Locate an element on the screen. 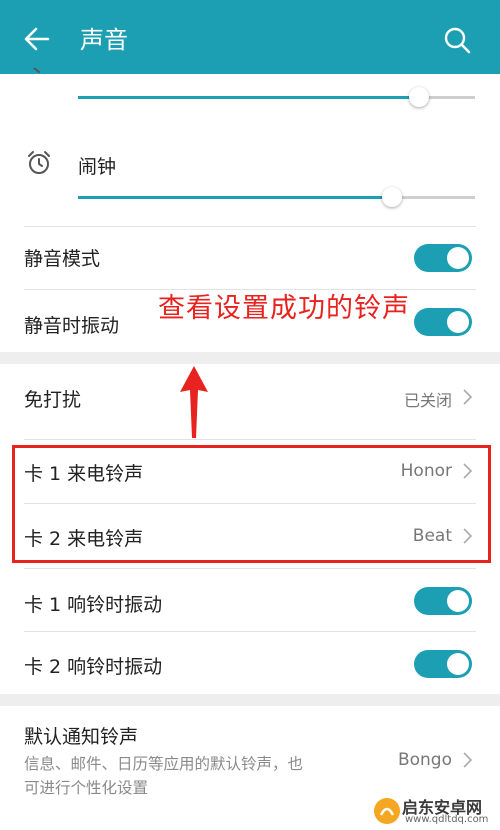 The width and height of the screenshot is (500, 830). alarm-slider-fill is located at coordinates (235, 197).